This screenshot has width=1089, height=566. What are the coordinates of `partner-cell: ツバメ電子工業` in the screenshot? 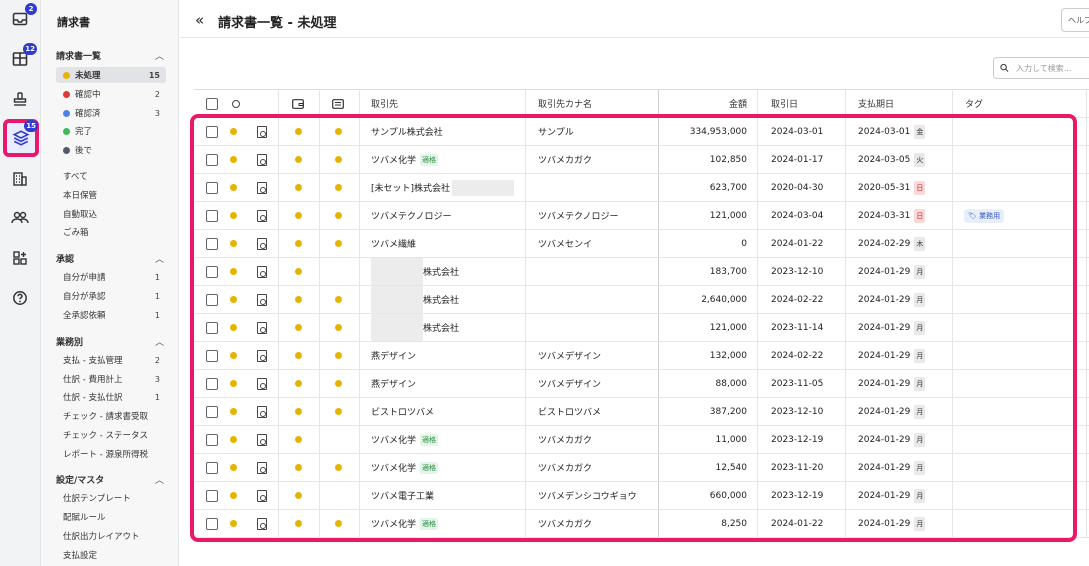 It's located at (446, 495).